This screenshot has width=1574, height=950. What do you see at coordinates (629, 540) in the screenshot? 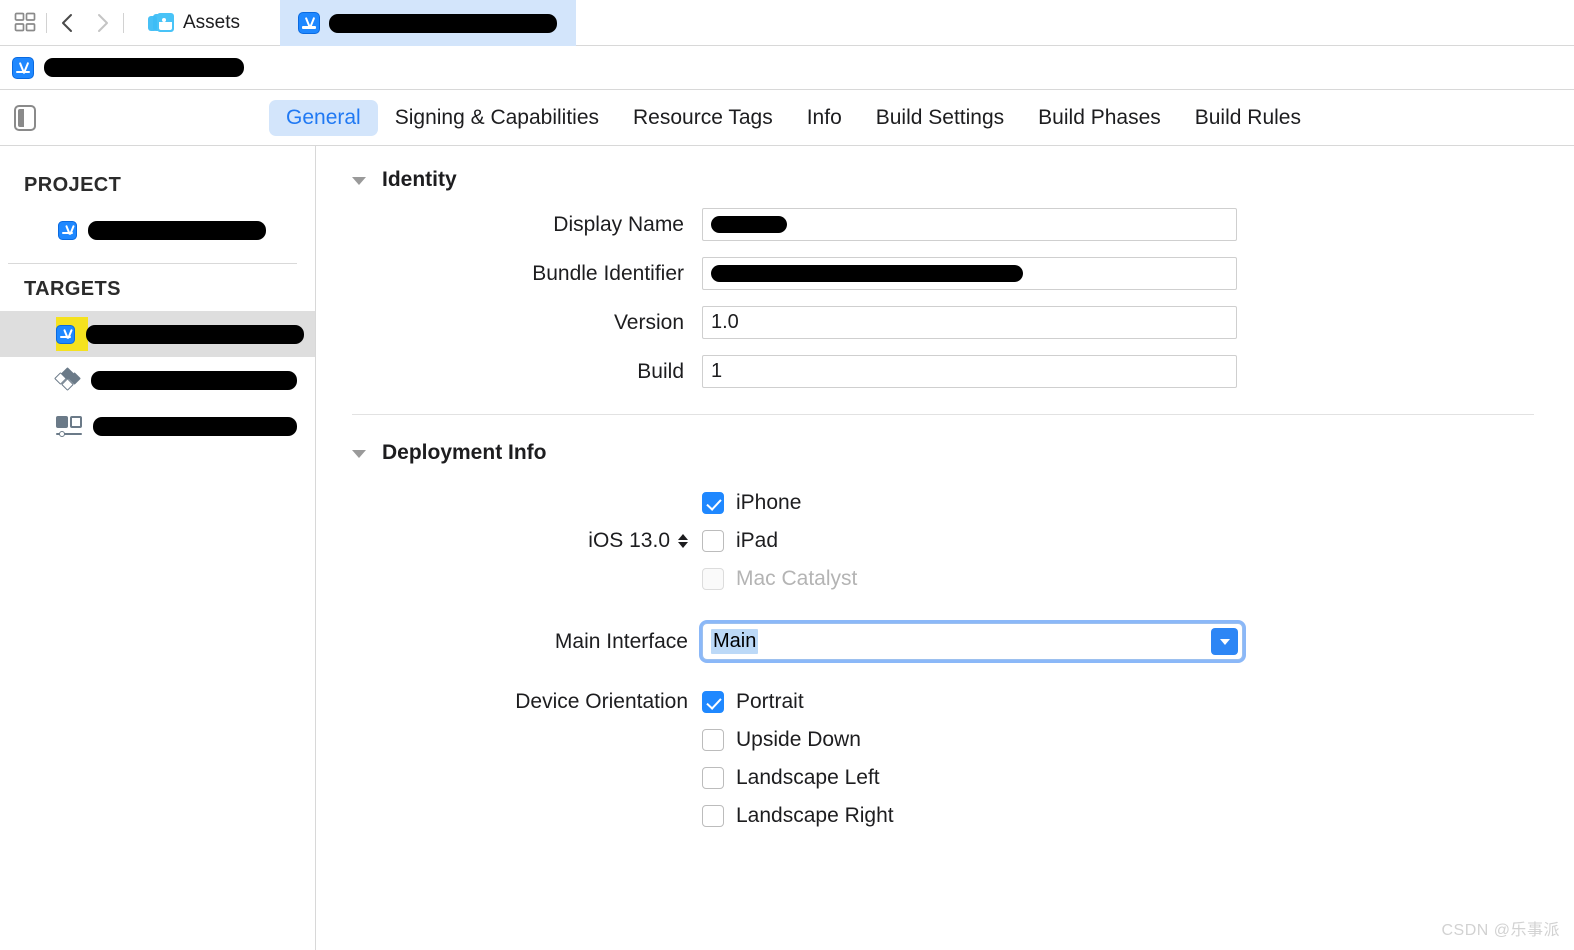
I see `deployment-target-value: iOS 13.0` at bounding box center [629, 540].